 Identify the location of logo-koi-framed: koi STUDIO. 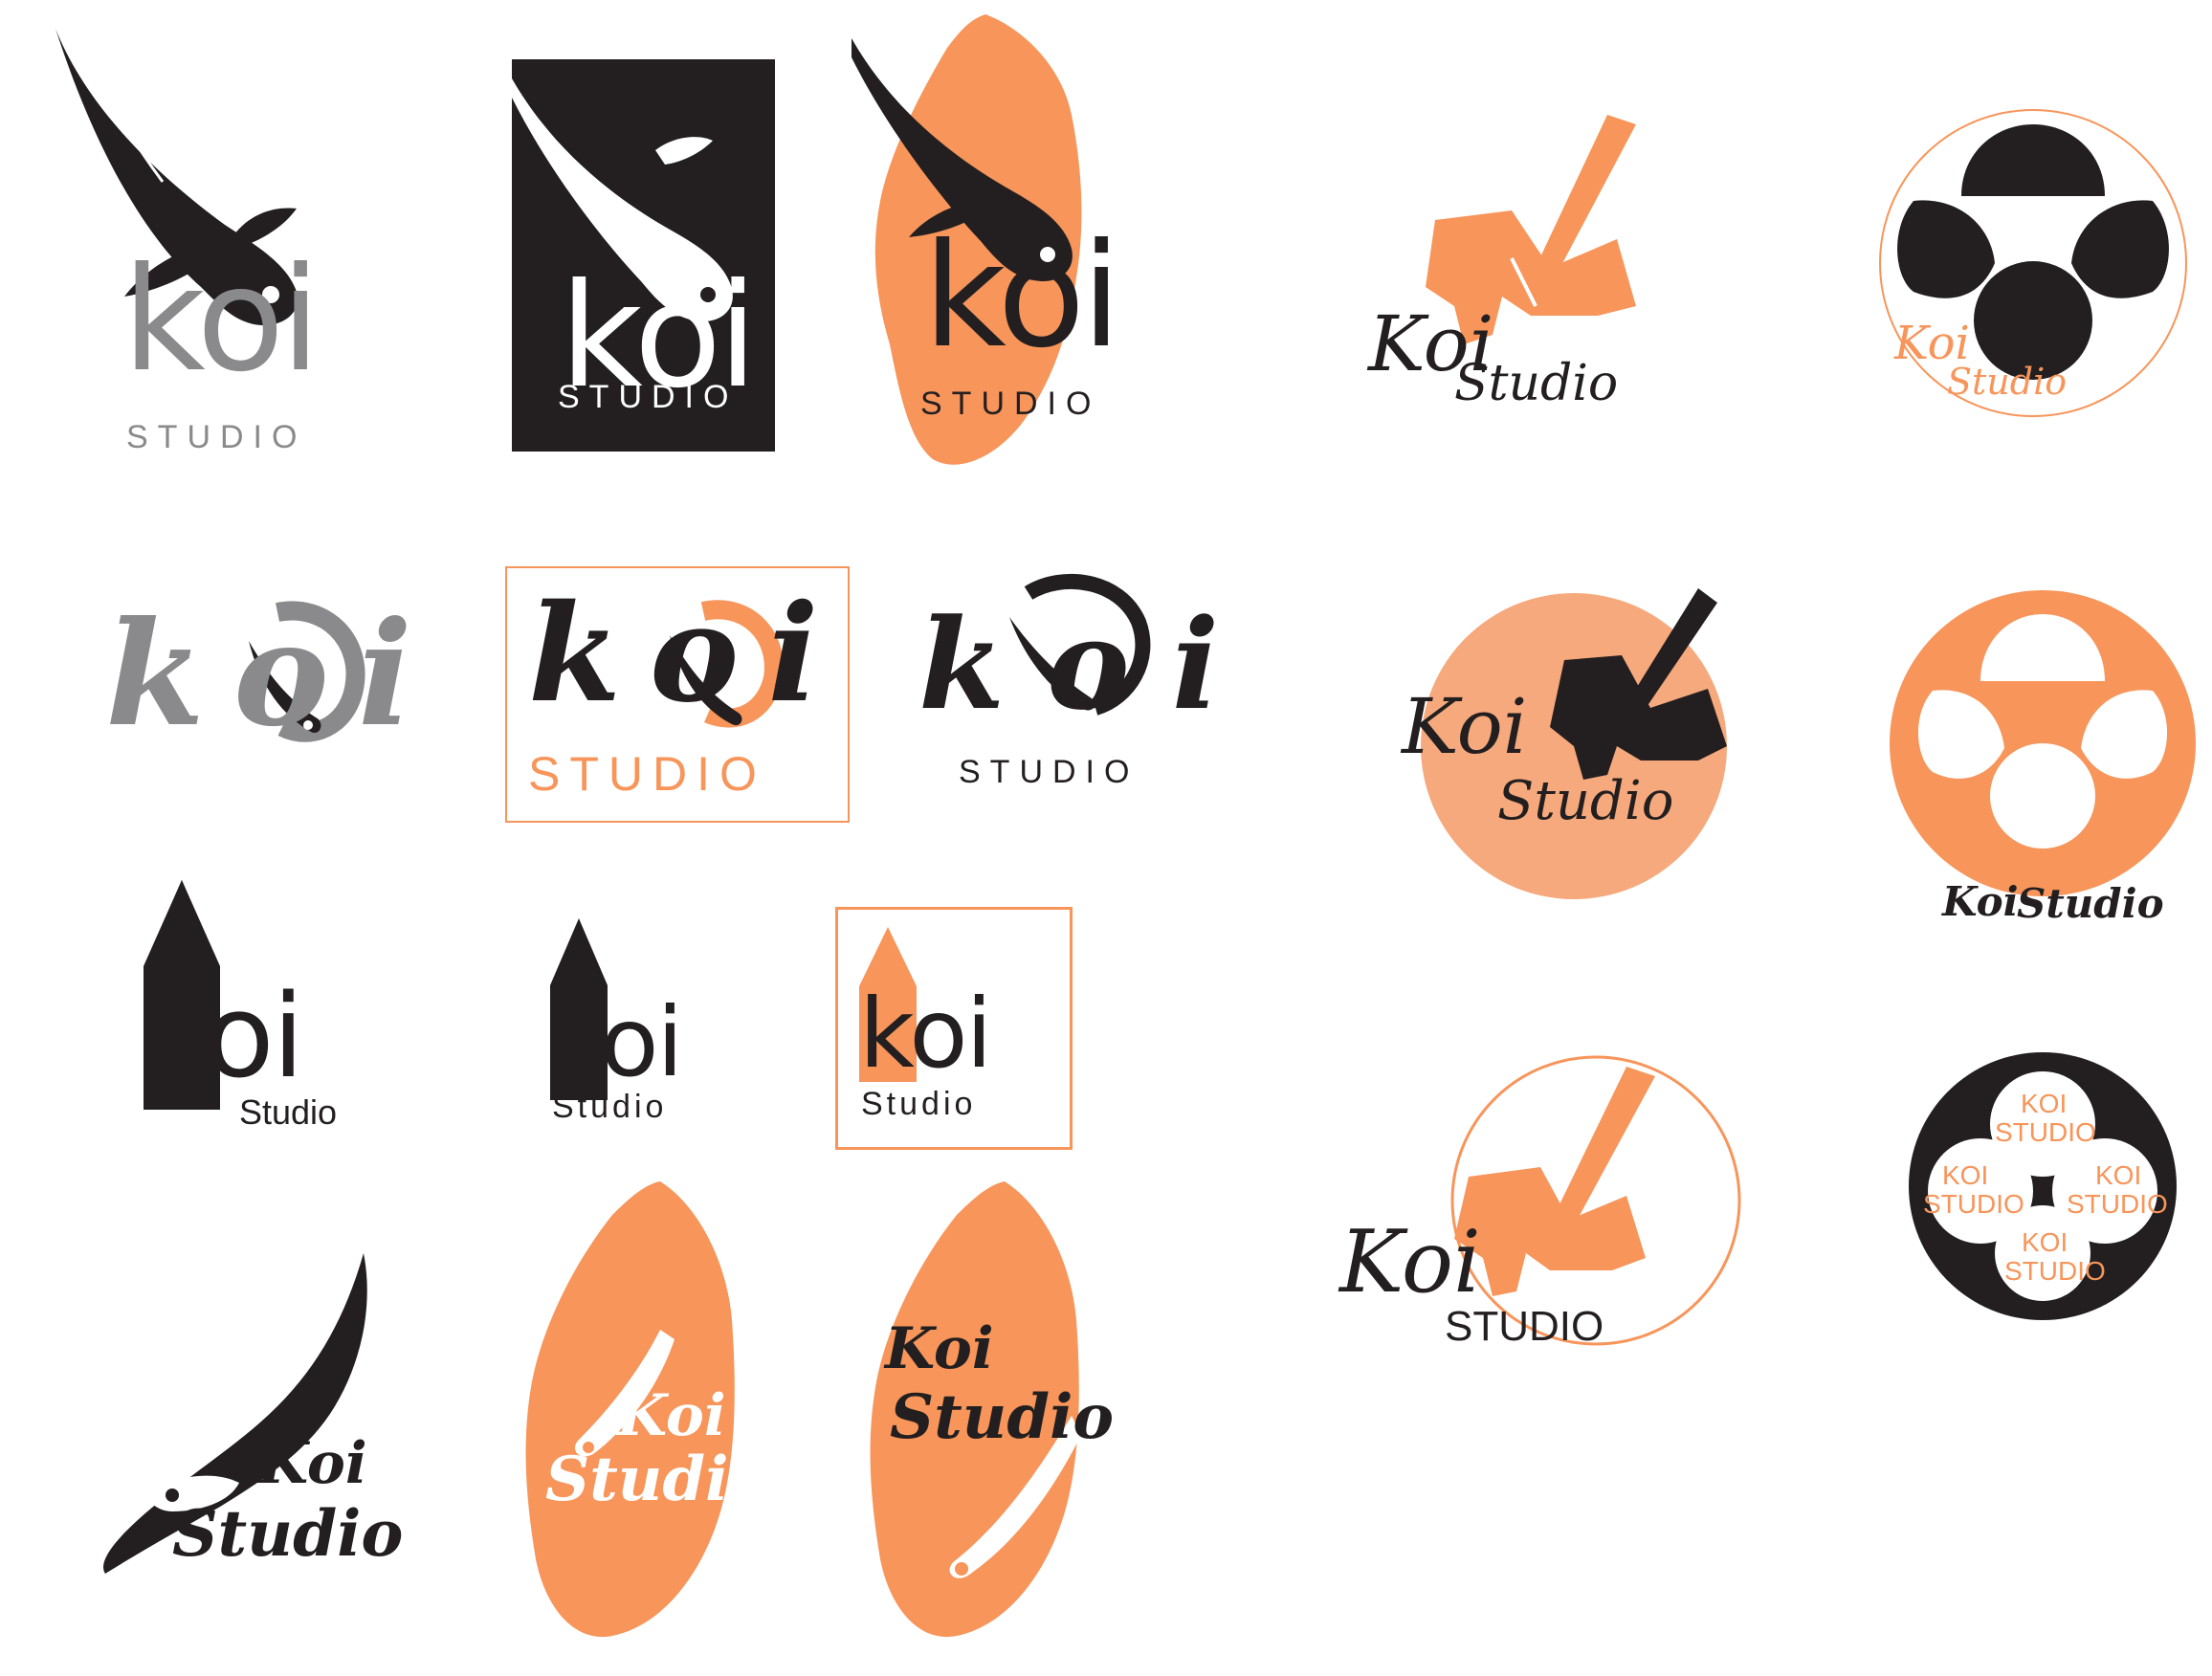
(677, 694).